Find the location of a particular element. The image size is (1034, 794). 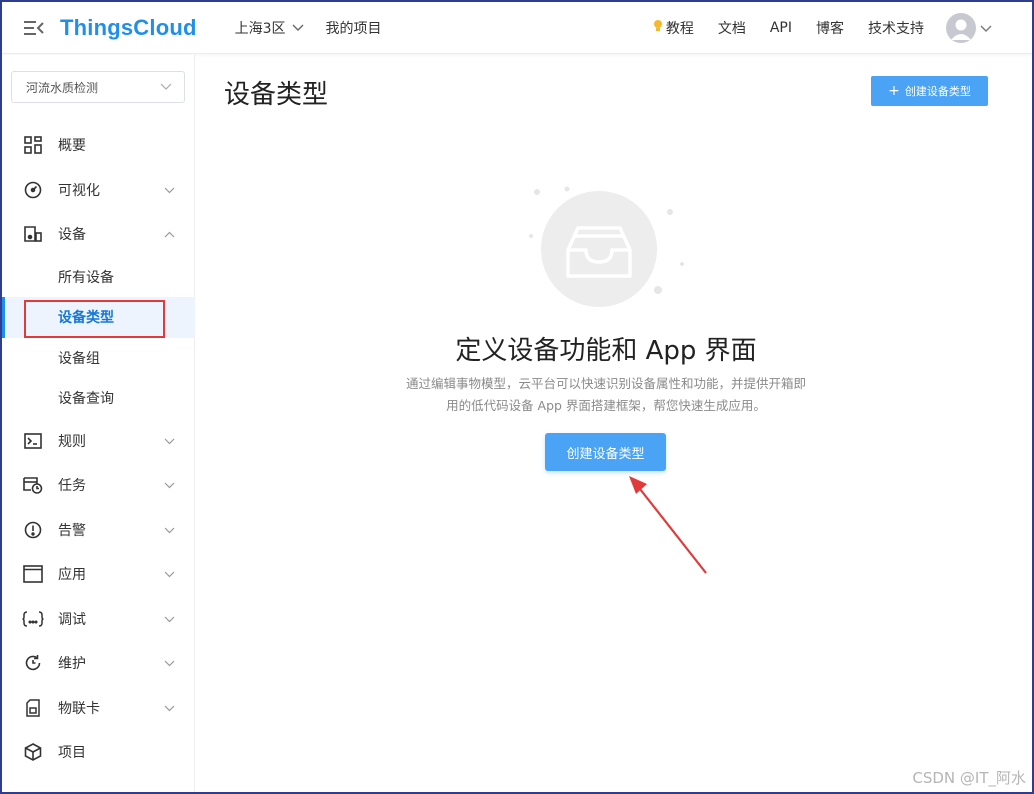

sidebar-item-visualization: 可视化 is located at coordinates (98, 190).